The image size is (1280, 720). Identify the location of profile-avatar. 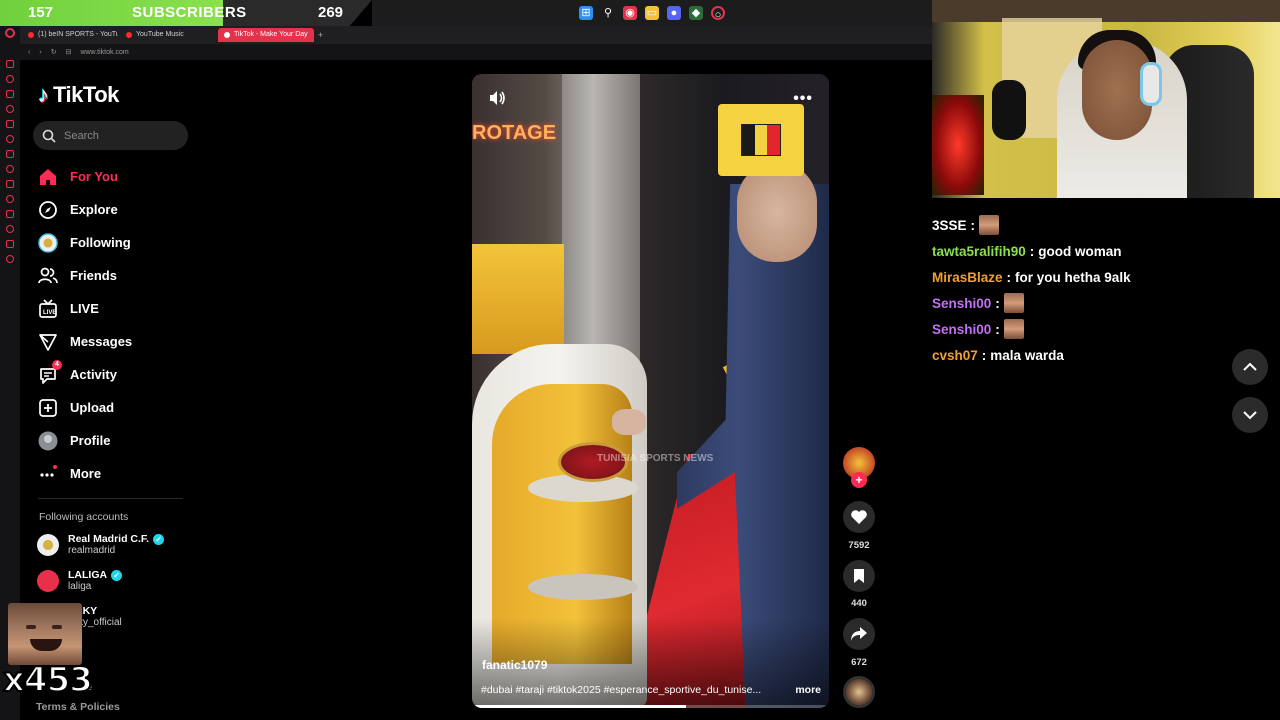
(48, 441).